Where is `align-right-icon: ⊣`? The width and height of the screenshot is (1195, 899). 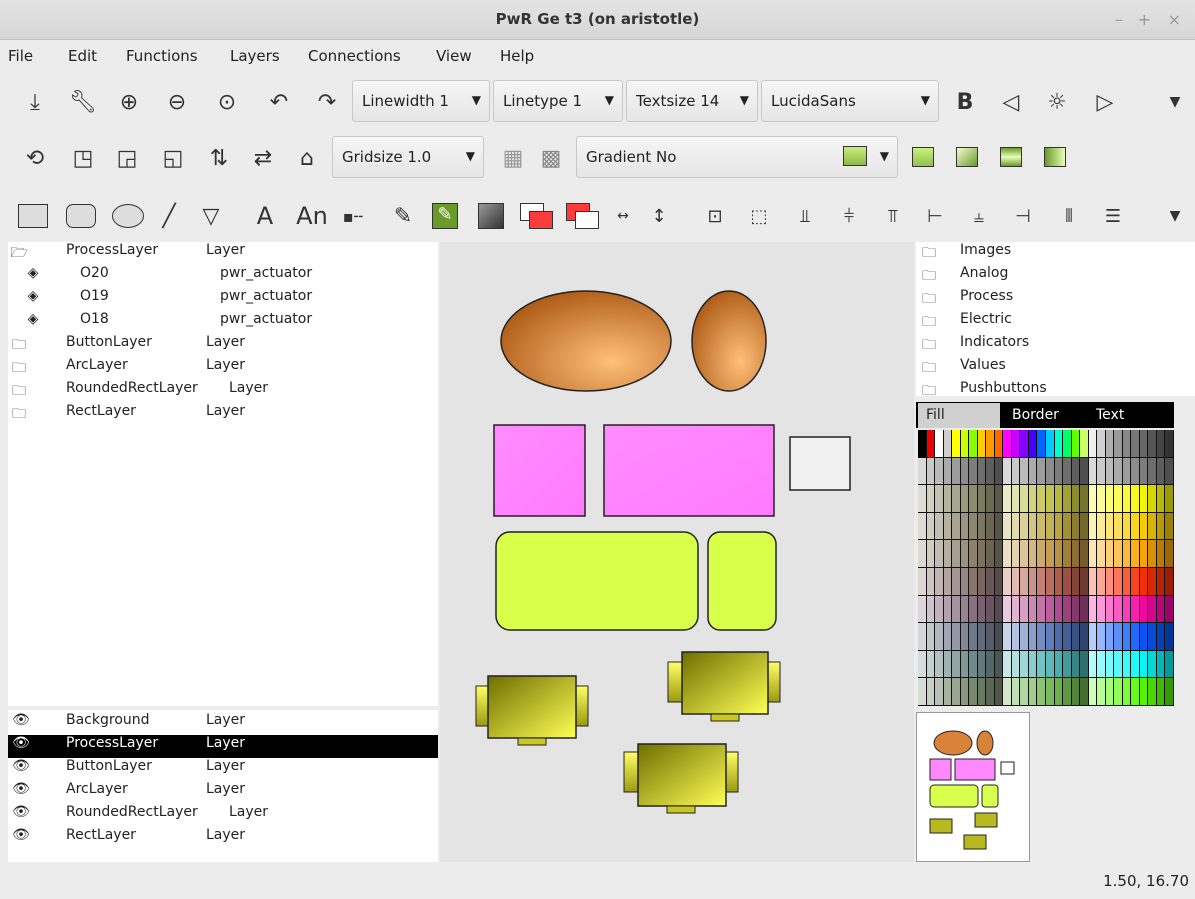
align-right-icon: ⊣ is located at coordinates (1023, 216).